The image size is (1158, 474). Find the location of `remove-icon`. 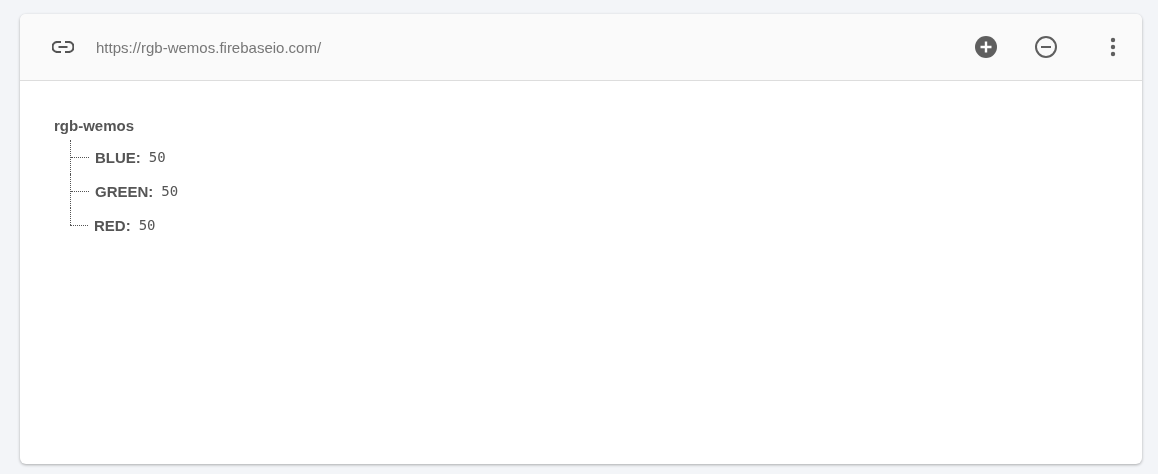

remove-icon is located at coordinates (1046, 47).